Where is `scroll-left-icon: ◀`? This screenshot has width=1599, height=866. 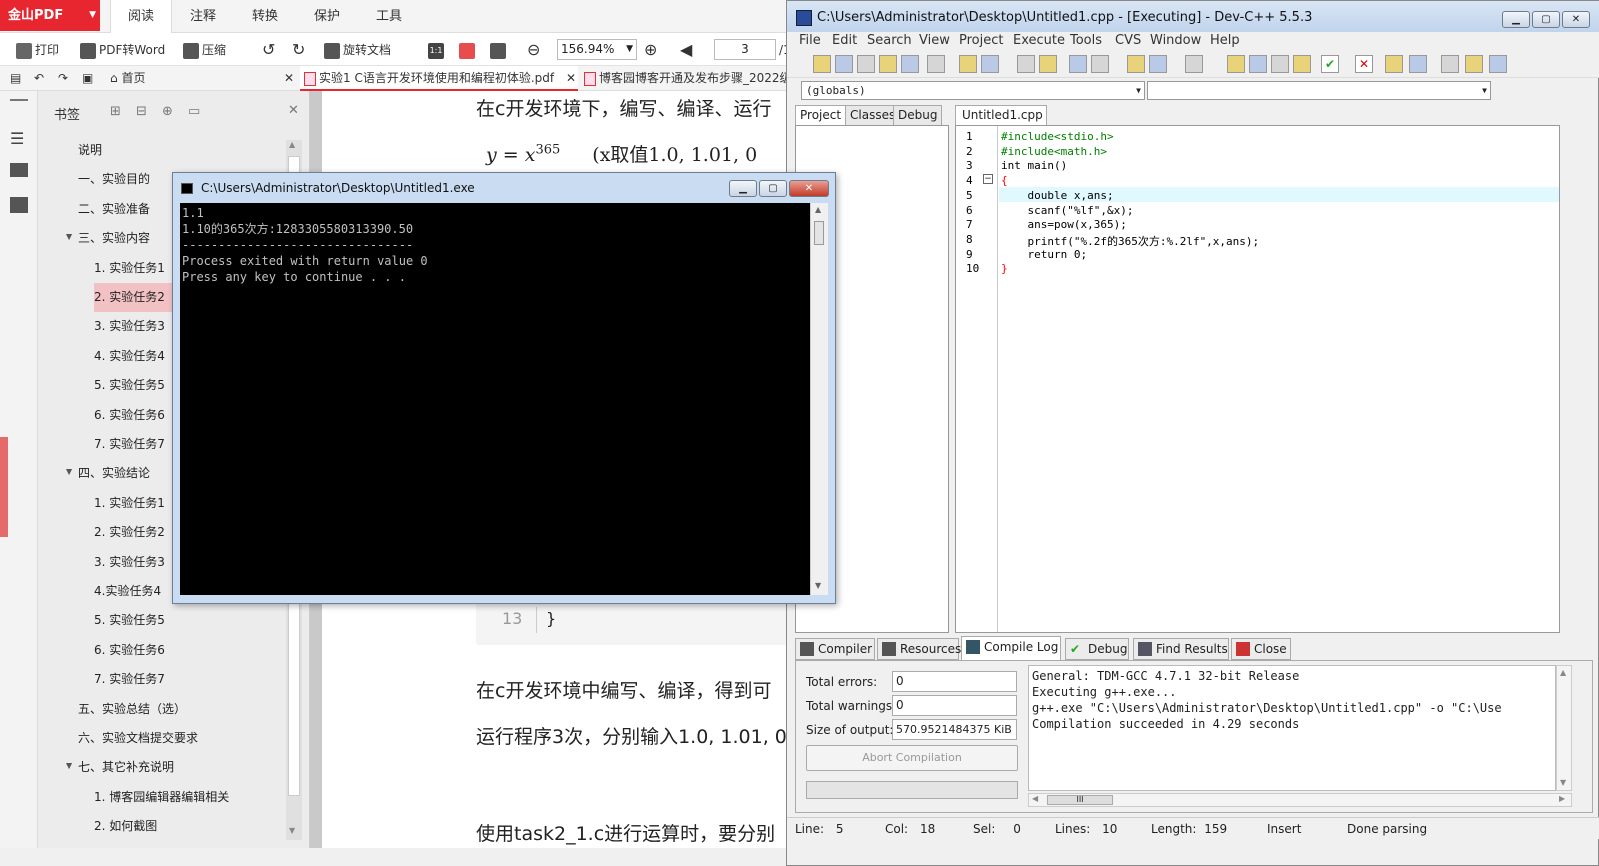
scroll-left-icon: ◀ is located at coordinates (1035, 798).